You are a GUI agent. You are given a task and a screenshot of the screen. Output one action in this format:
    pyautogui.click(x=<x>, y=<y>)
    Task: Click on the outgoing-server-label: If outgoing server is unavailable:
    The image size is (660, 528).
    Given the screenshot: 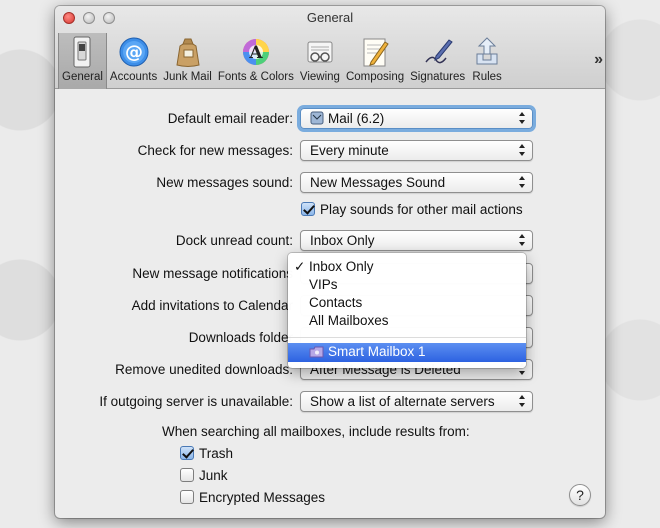 What is the action you would take?
    pyautogui.click(x=196, y=401)
    